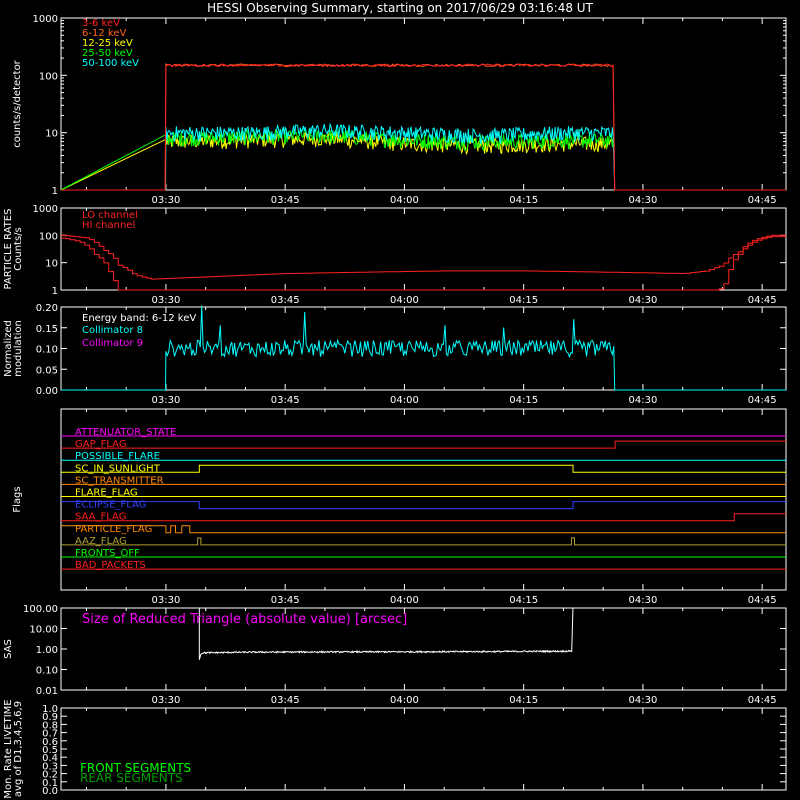  I want to click on flag-label: FRONTS_OFF, so click(107, 553).